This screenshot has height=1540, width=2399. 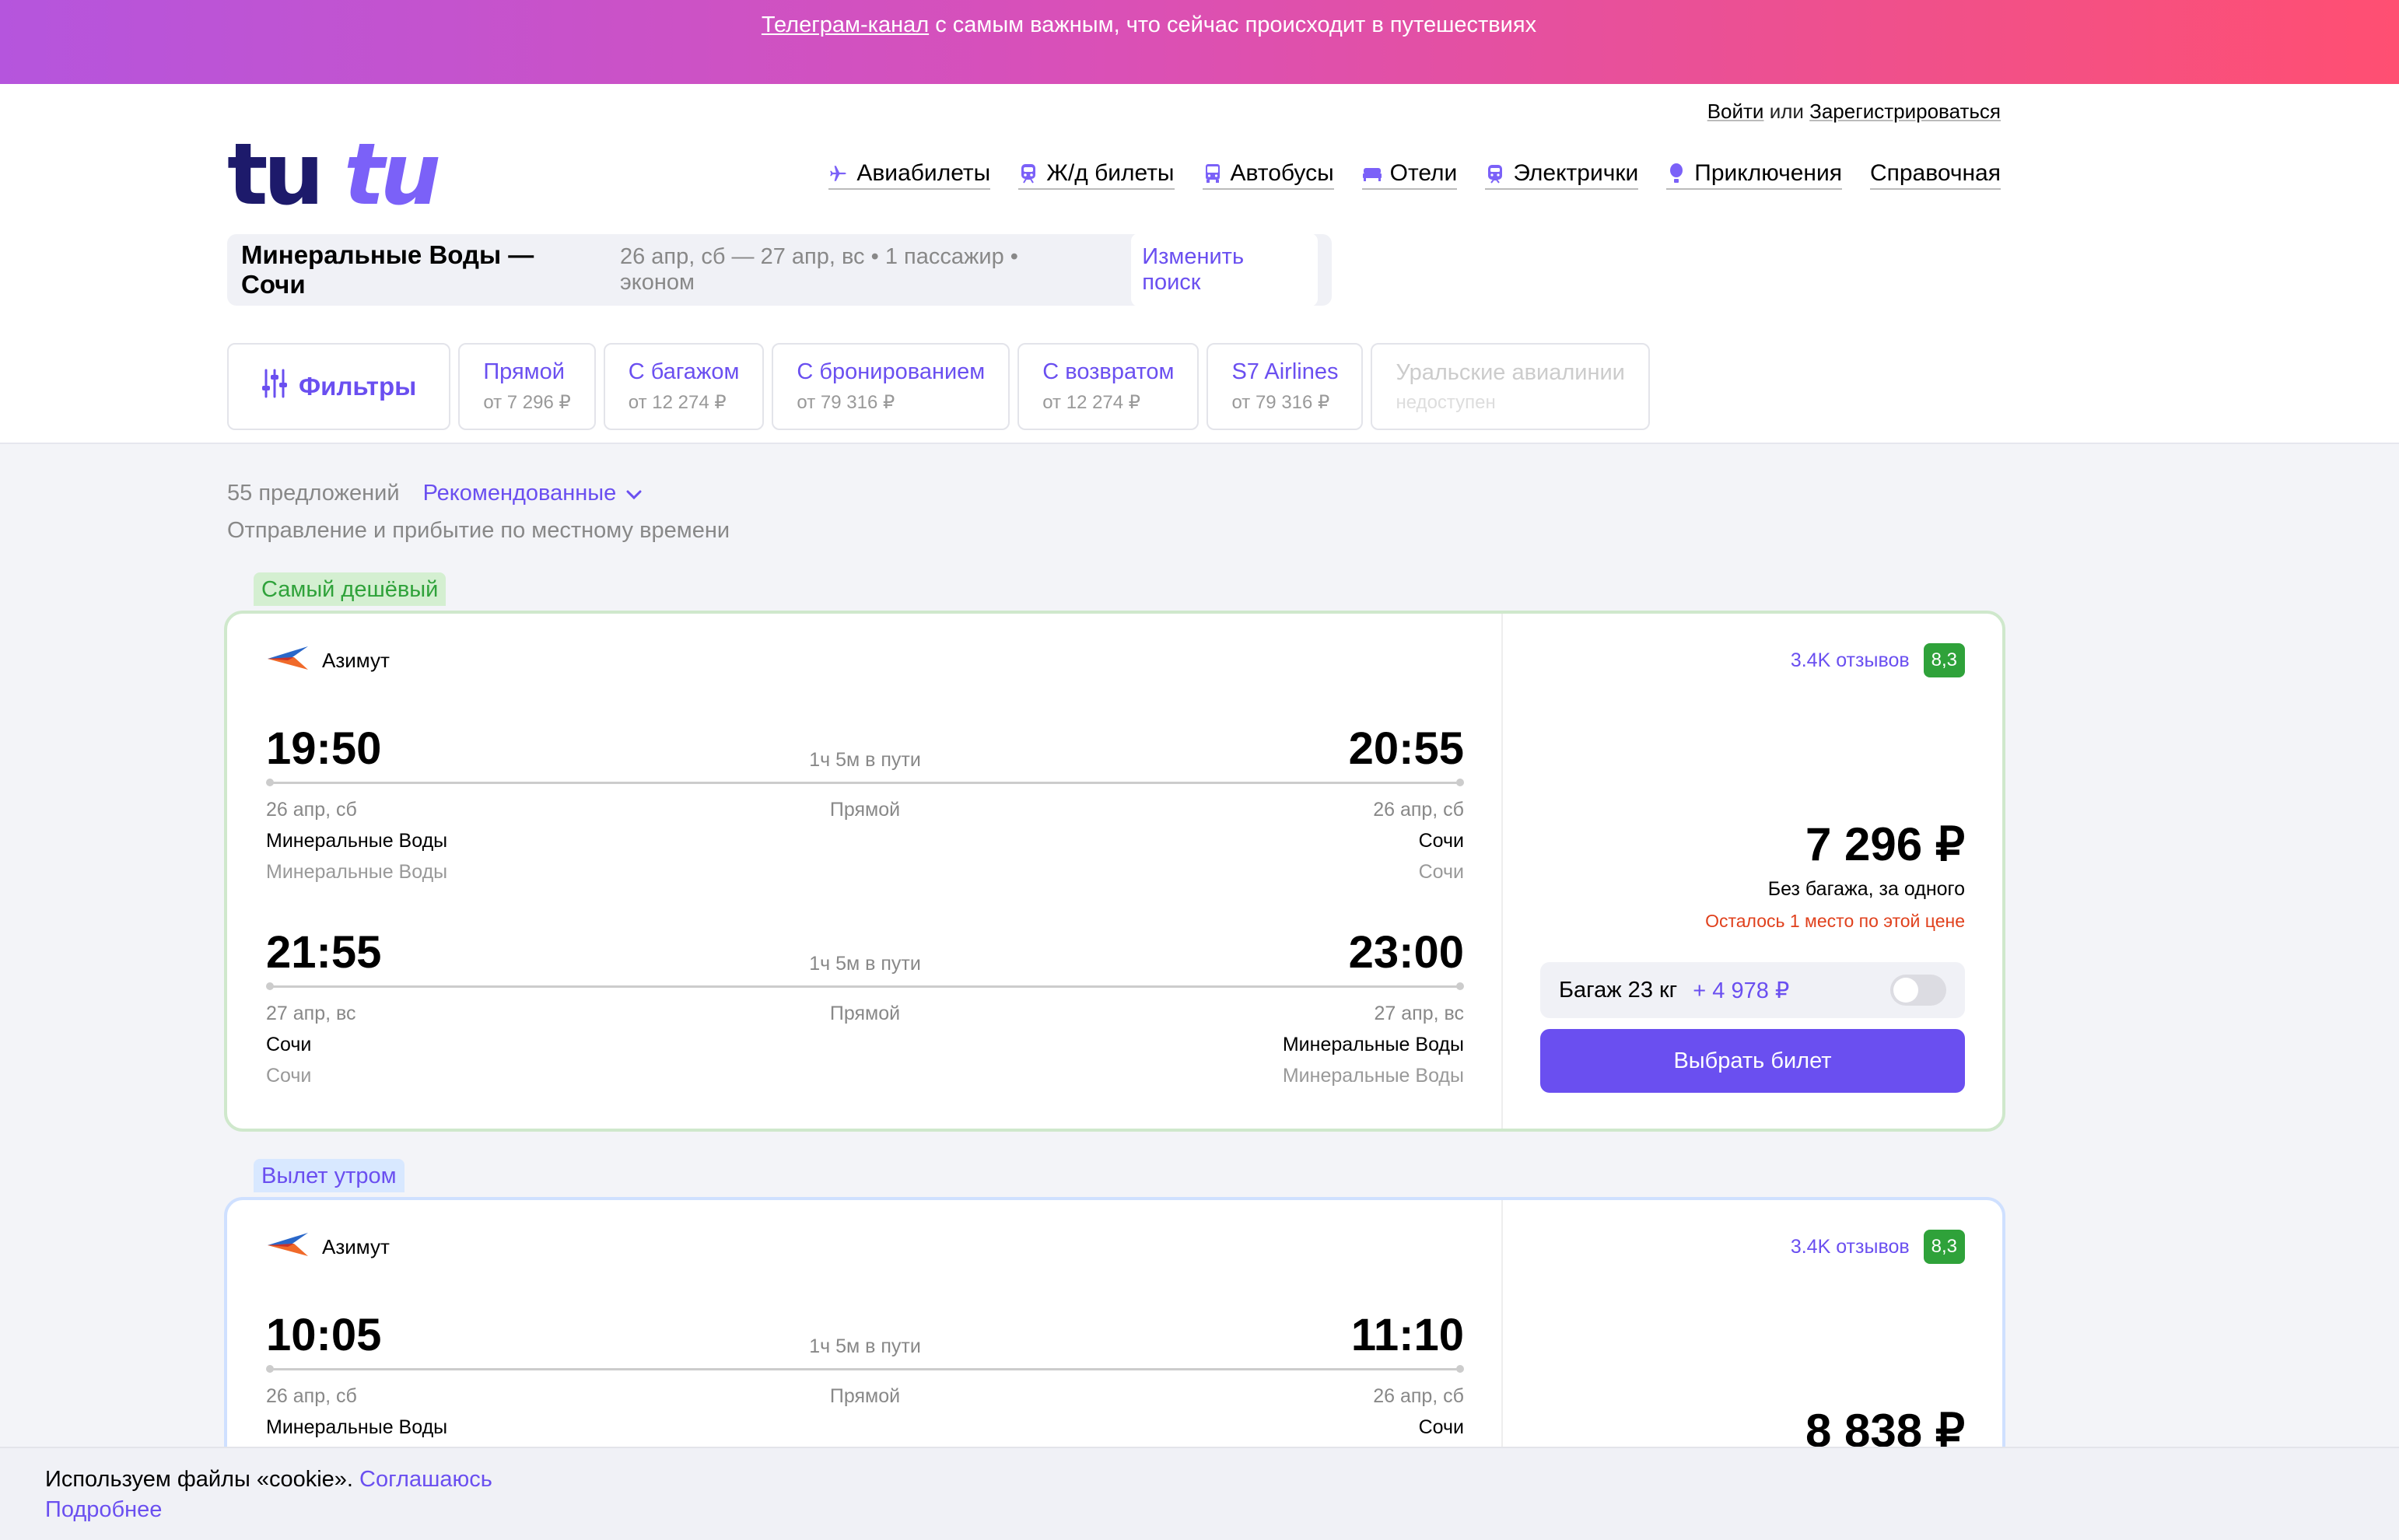 I want to click on nav-item-train: Ж/д билеты, so click(x=1096, y=175).